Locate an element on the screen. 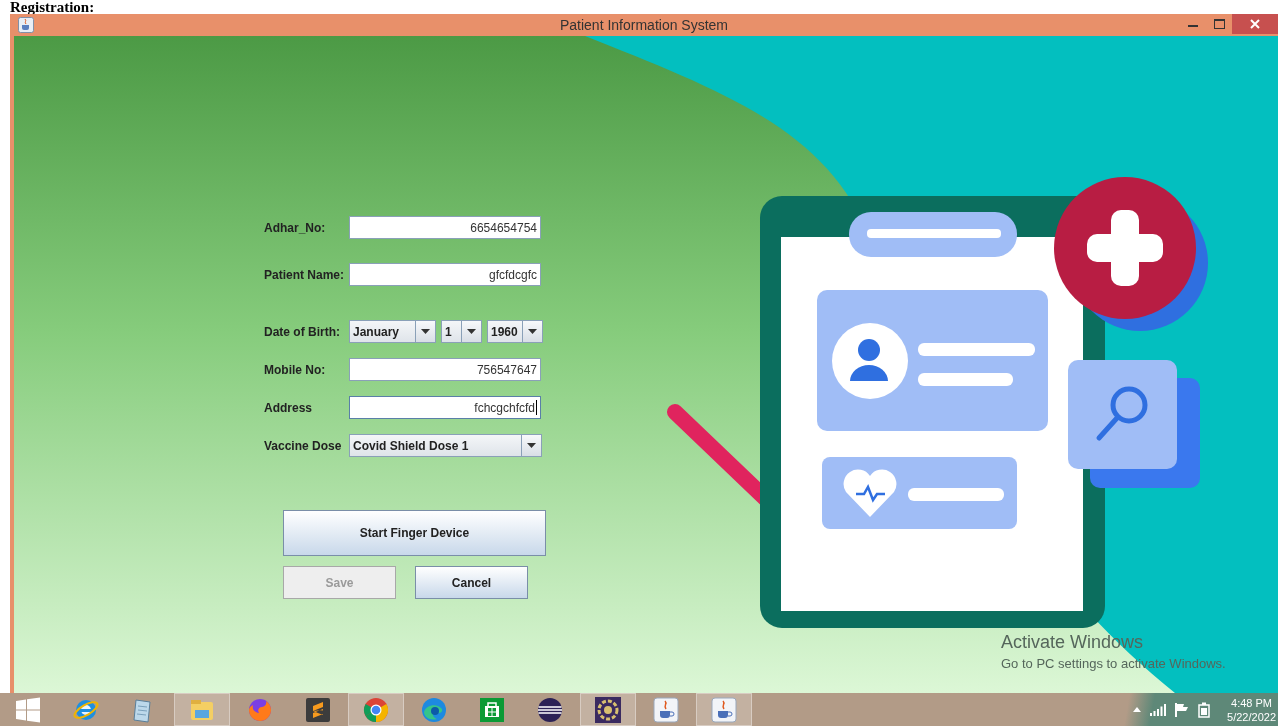 The width and height of the screenshot is (1278, 726). signal-icon is located at coordinates (1158, 709).